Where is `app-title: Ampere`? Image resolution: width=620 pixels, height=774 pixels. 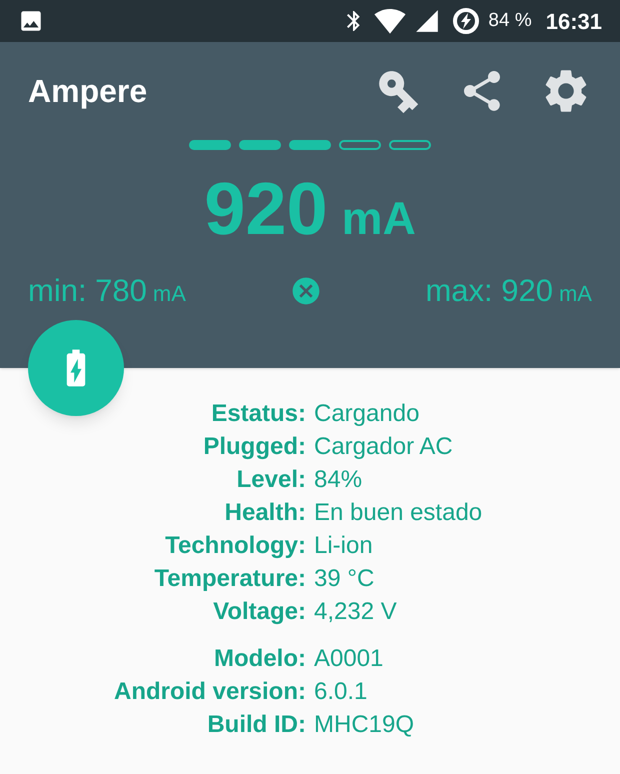
app-title: Ampere is located at coordinates (88, 91).